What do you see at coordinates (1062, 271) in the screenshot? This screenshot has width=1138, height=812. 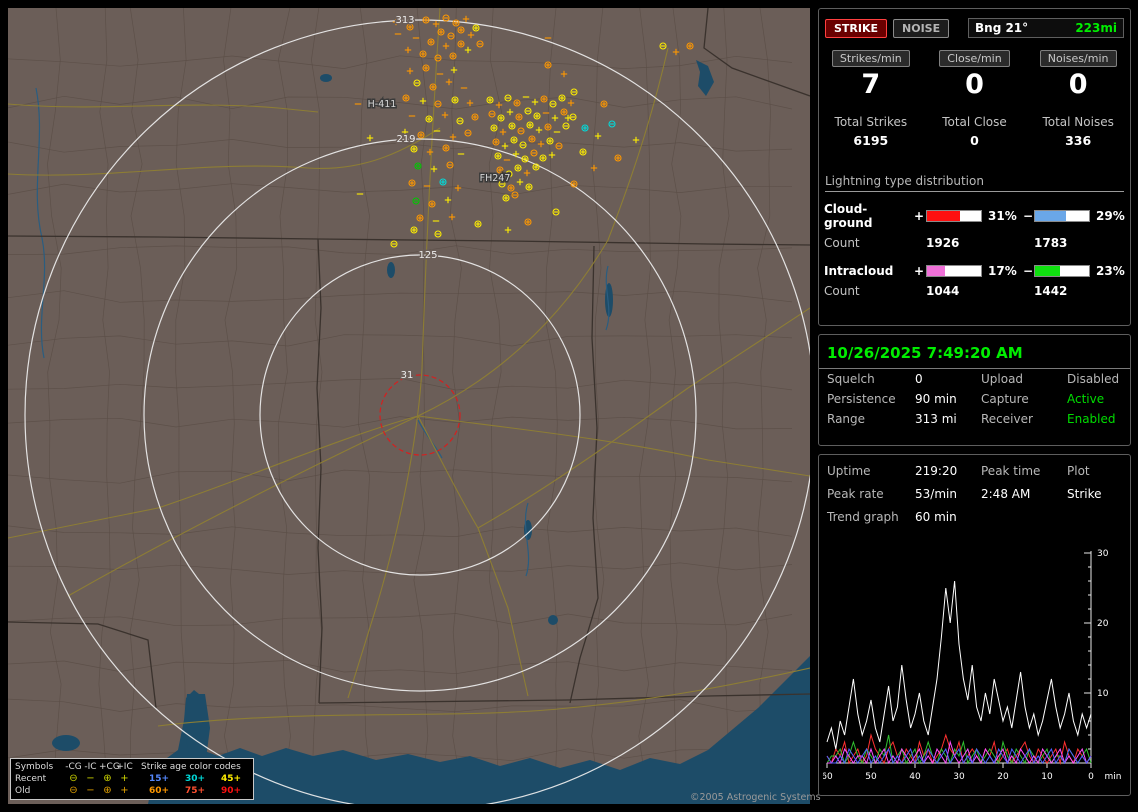 I see `ic-minus-bar` at bounding box center [1062, 271].